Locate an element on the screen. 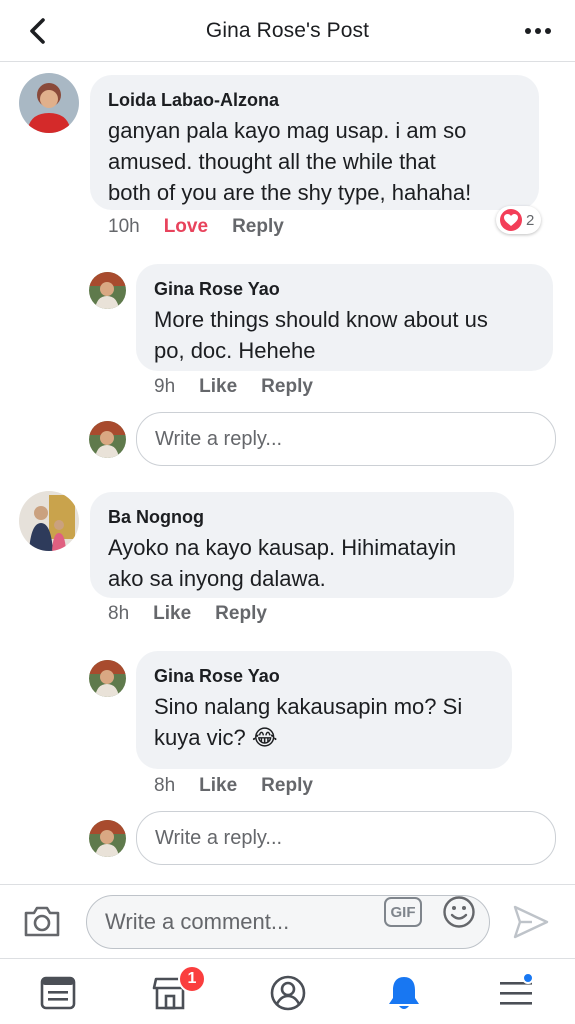  nav-notifications is located at coordinates (404, 993).